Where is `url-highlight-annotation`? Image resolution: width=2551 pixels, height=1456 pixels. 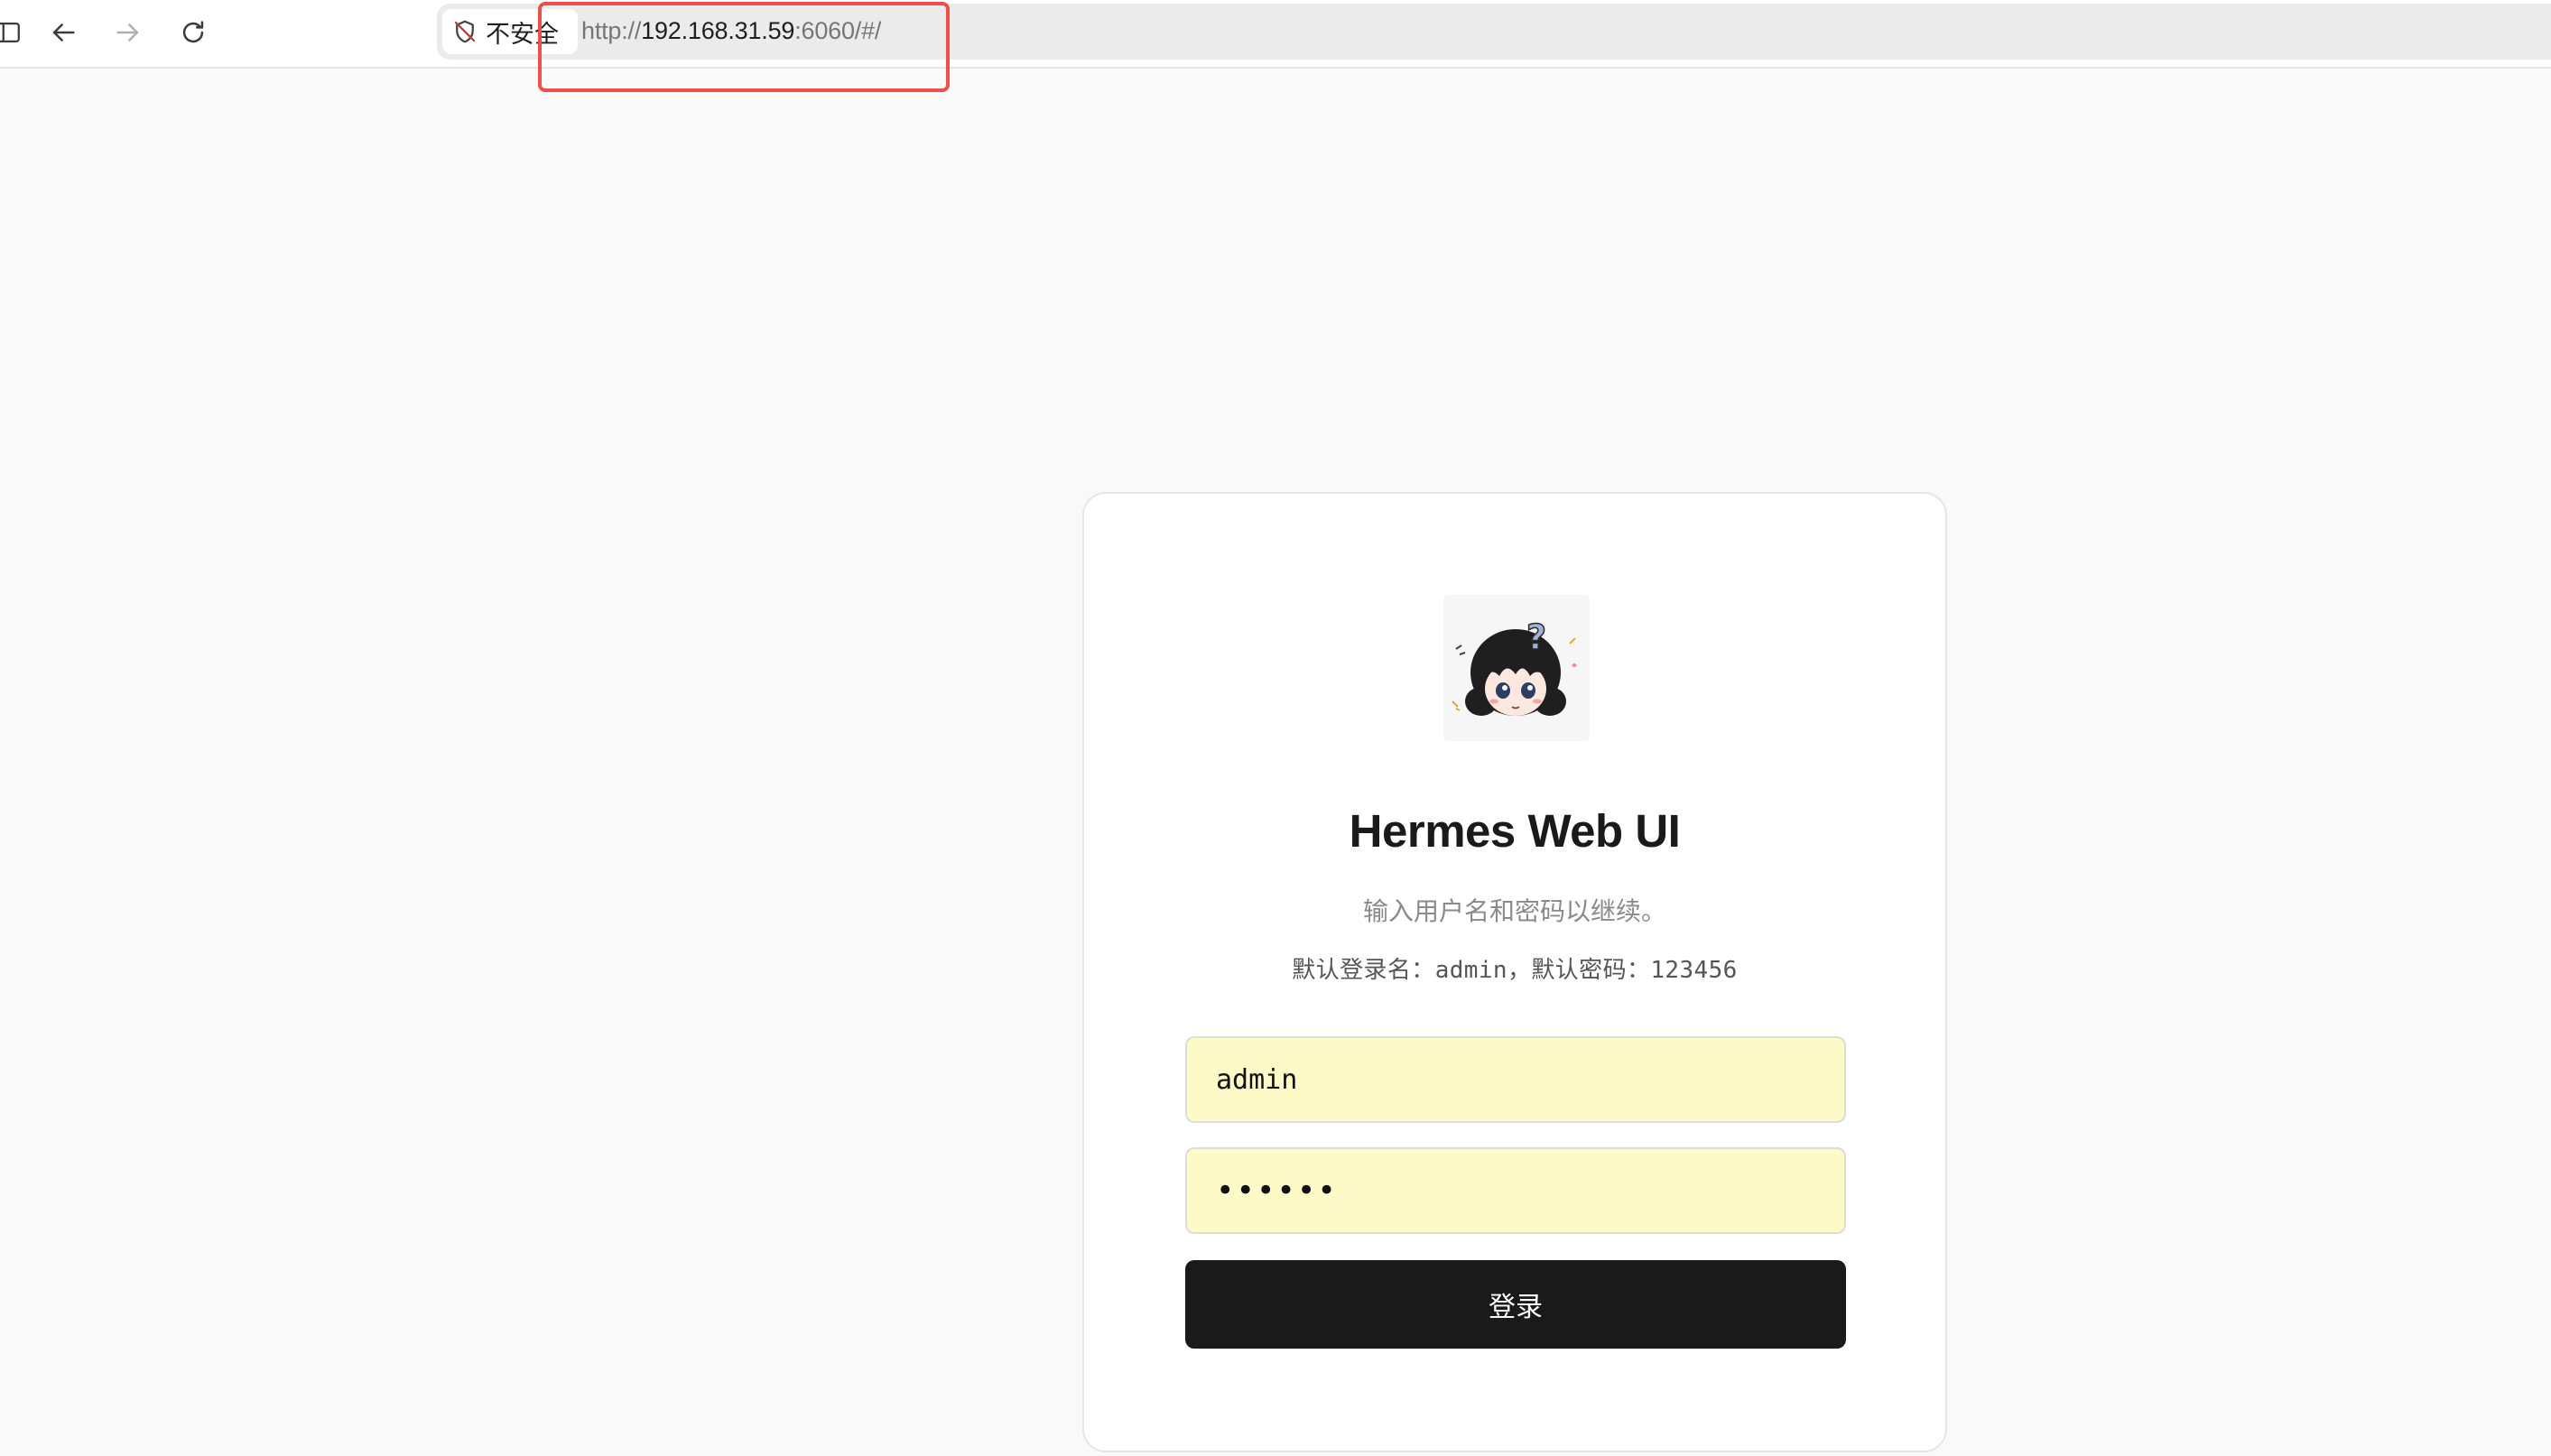
url-highlight-annotation is located at coordinates (744, 47).